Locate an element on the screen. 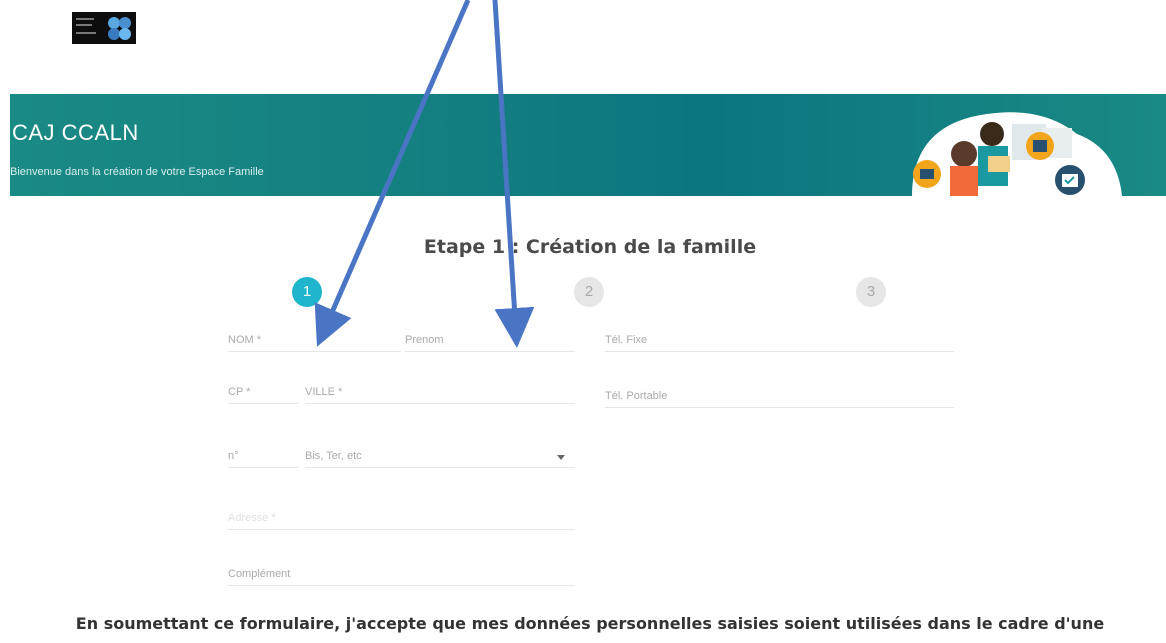 The image size is (1166, 643). step-indicator-3: 3 is located at coordinates (871, 292).